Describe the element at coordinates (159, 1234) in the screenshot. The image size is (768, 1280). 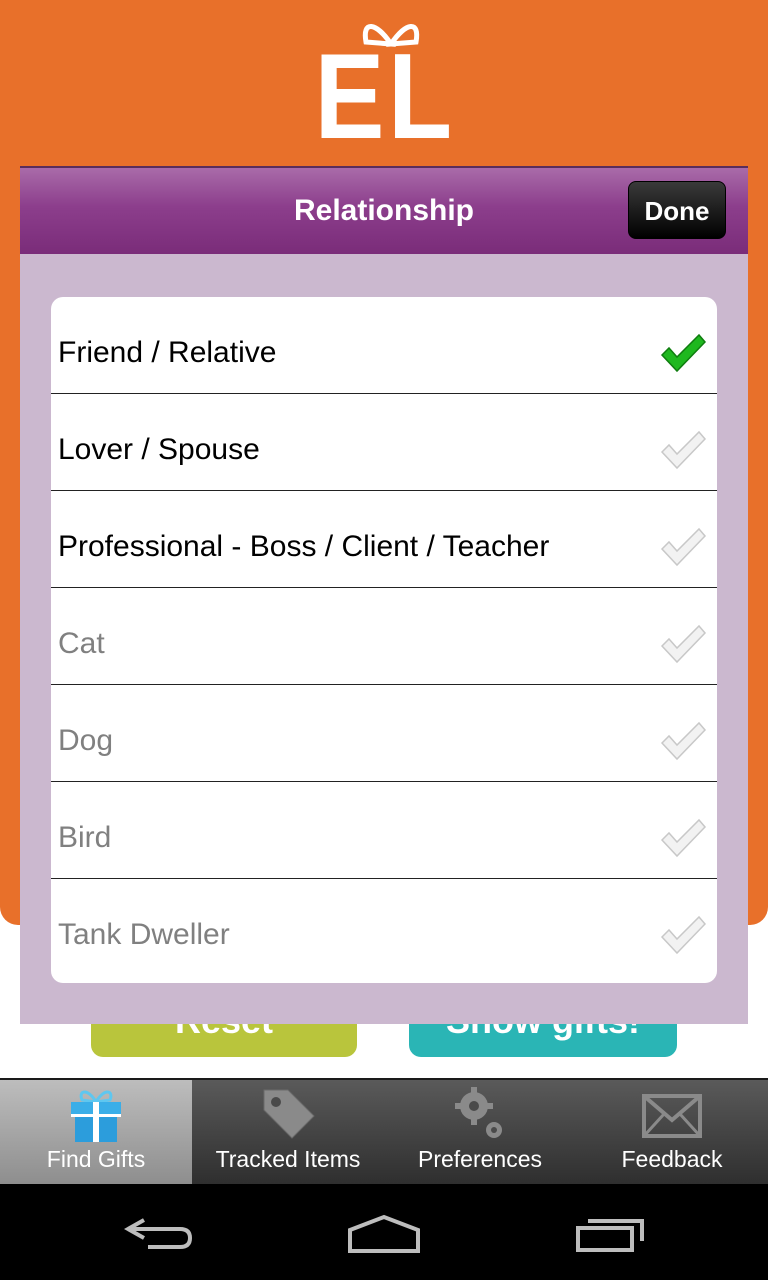
I see `back-icon` at that location.